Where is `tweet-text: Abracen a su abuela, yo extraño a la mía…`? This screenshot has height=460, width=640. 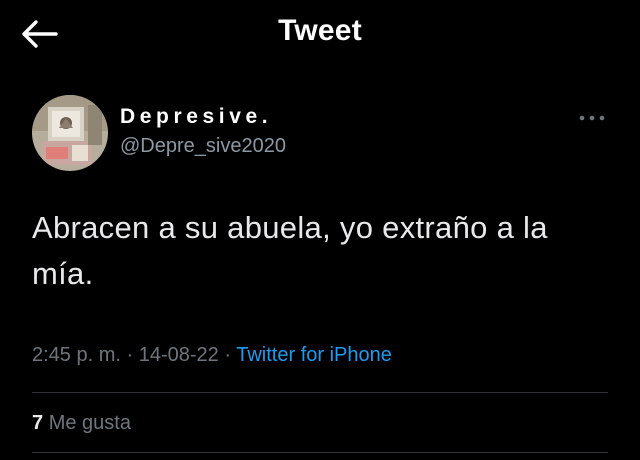 tweet-text: Abracen a su abuela, yo extraño a la mía… is located at coordinates (290, 250).